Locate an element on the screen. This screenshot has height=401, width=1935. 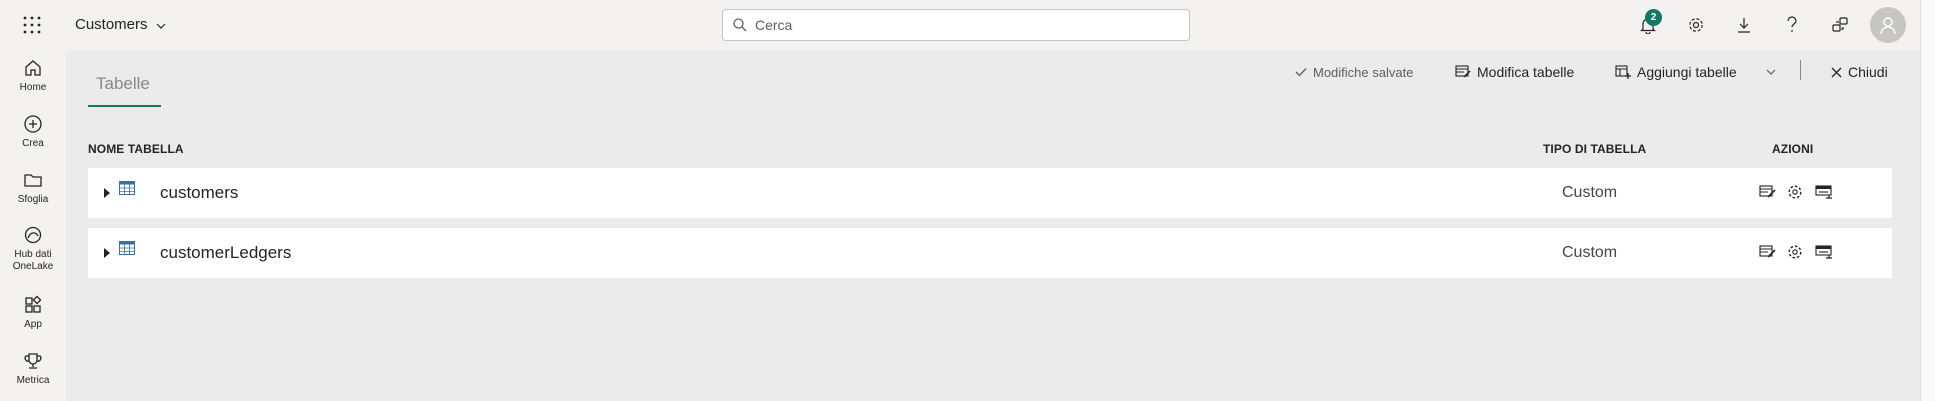
rail-item-create: Crea is located at coordinates (33, 132).